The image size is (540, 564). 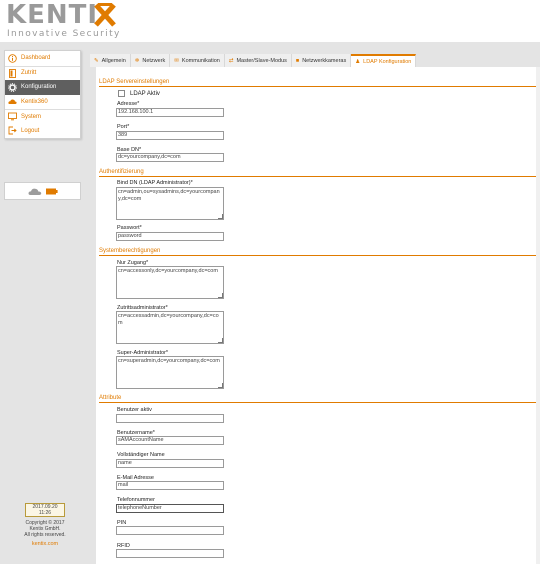 I want to click on address-label: Adresse*, so click(x=128, y=104).